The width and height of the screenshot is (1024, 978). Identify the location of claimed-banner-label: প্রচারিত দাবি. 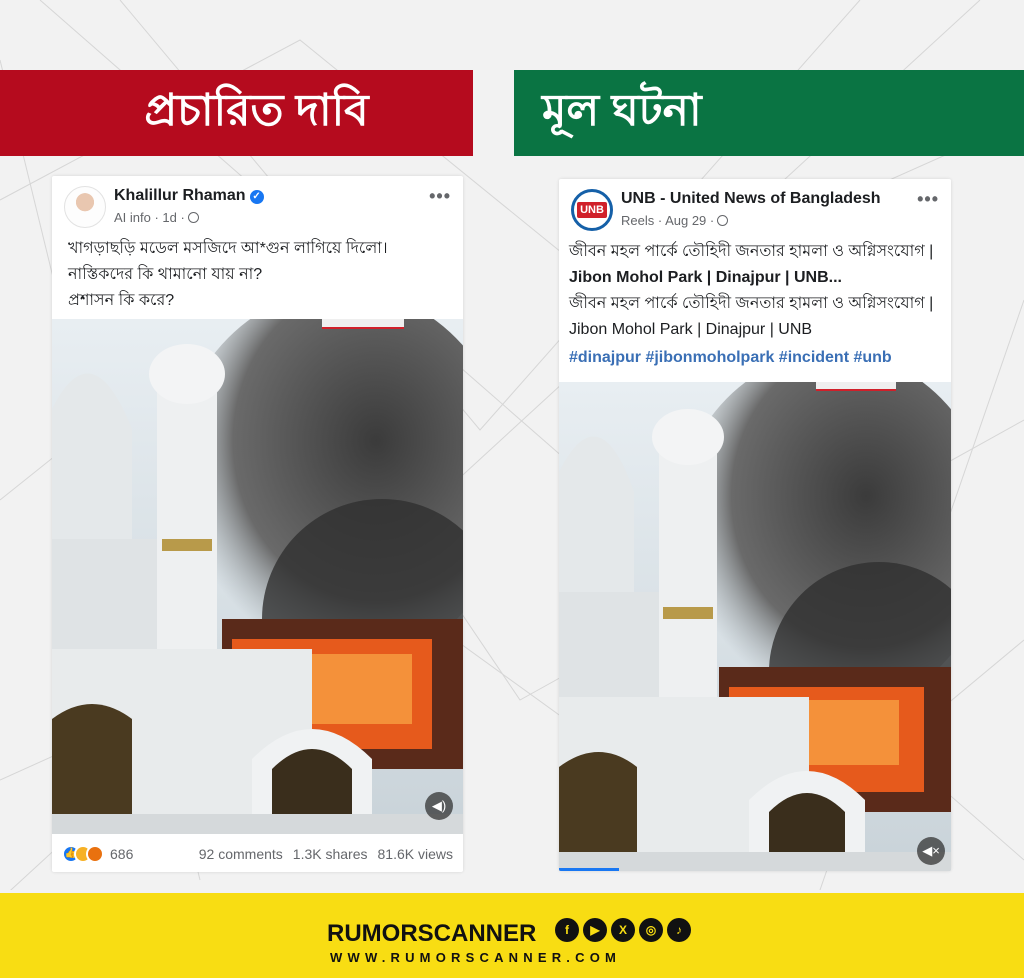
(256, 110).